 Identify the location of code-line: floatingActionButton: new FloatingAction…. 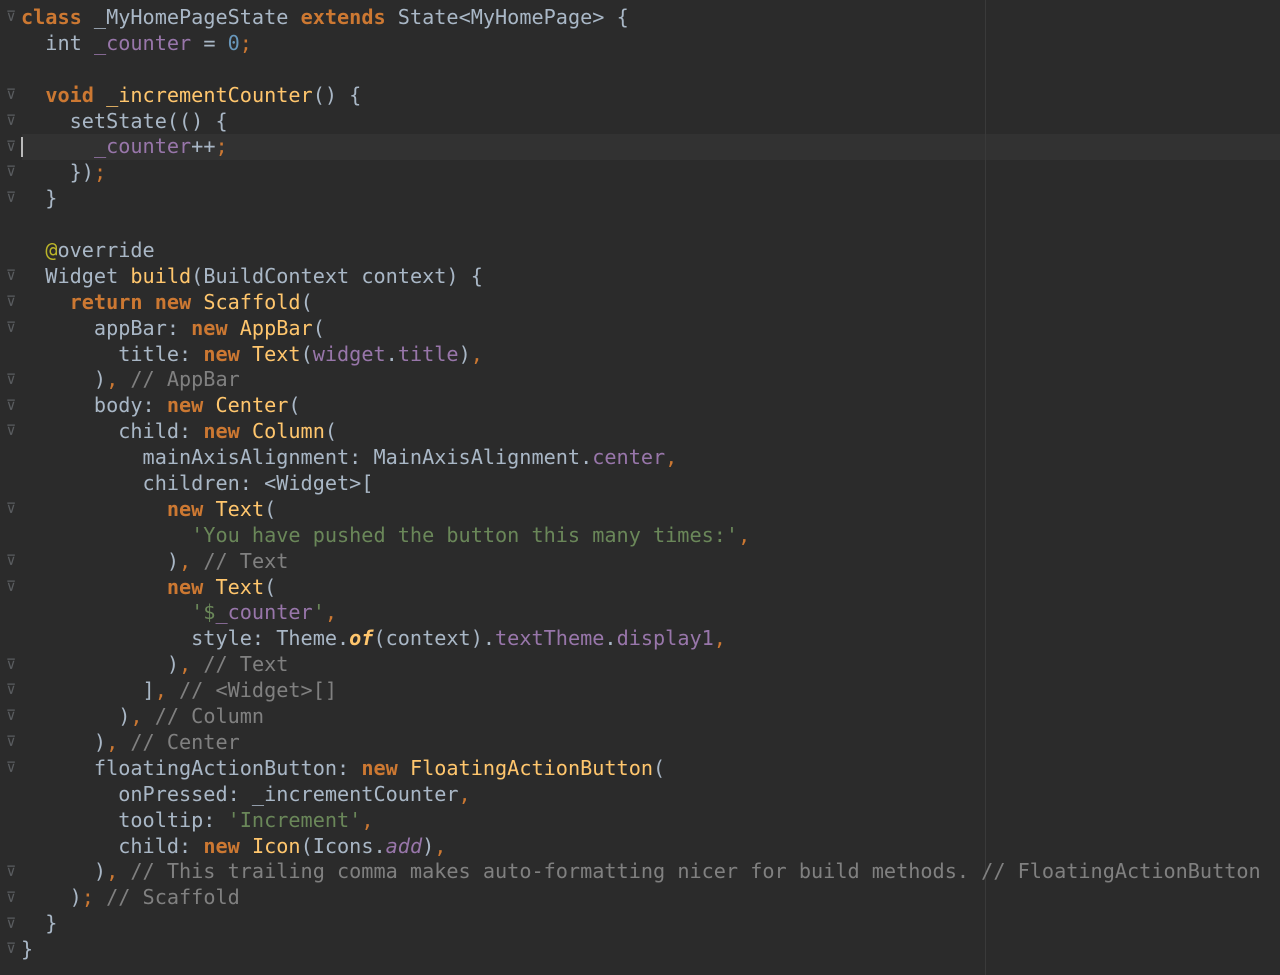
(641, 769).